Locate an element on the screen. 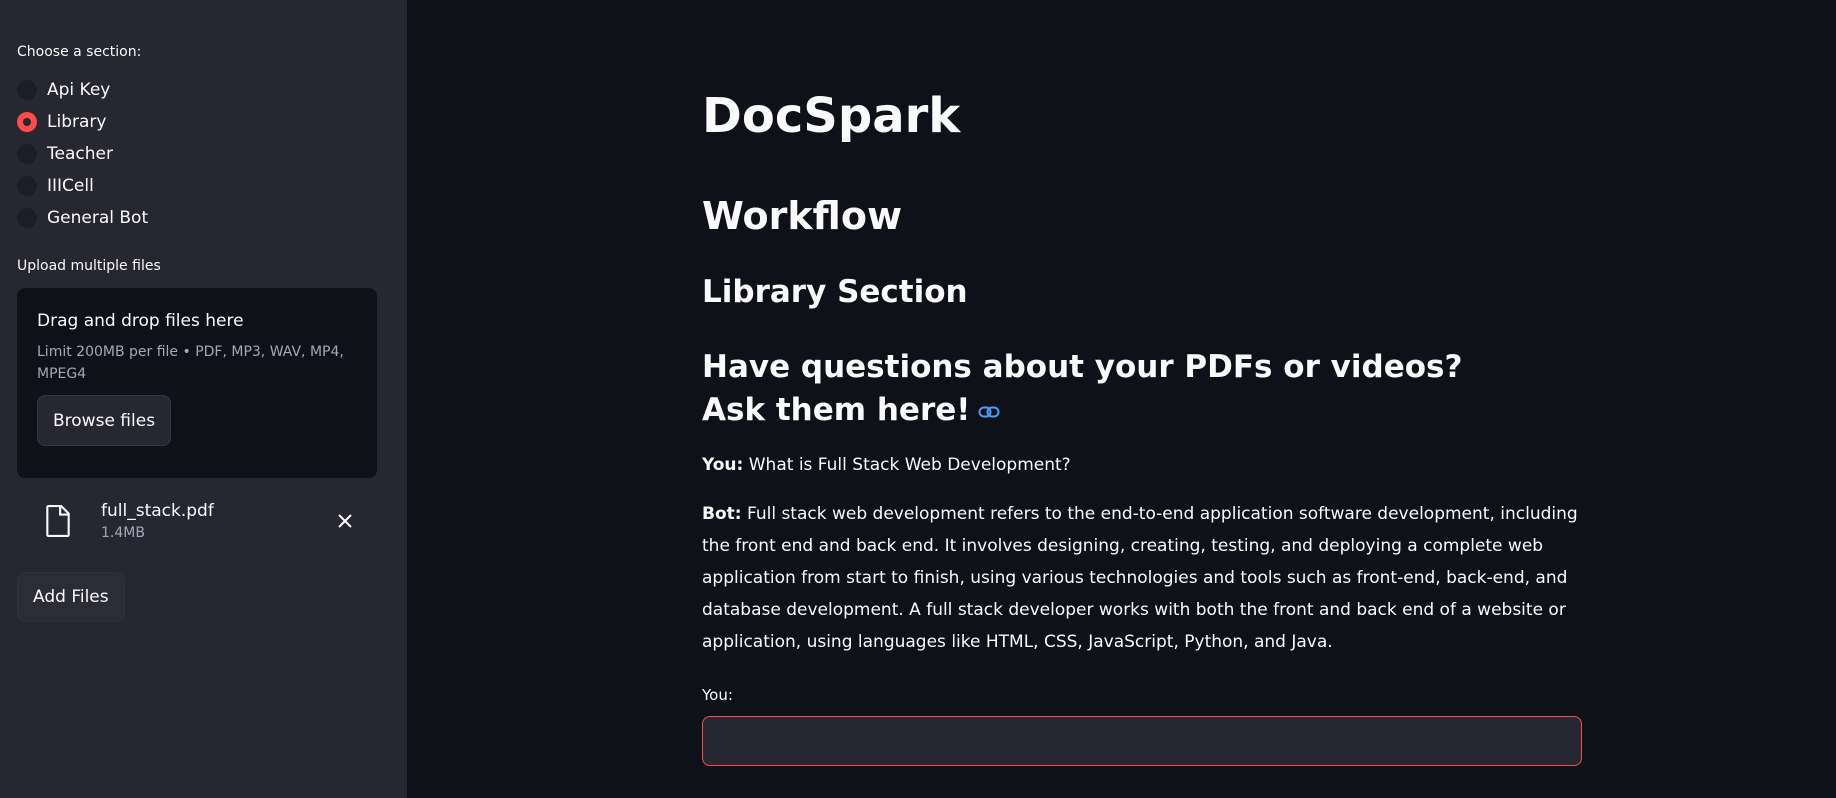 The height and width of the screenshot is (798, 1836). link-icon is located at coordinates (989, 412).